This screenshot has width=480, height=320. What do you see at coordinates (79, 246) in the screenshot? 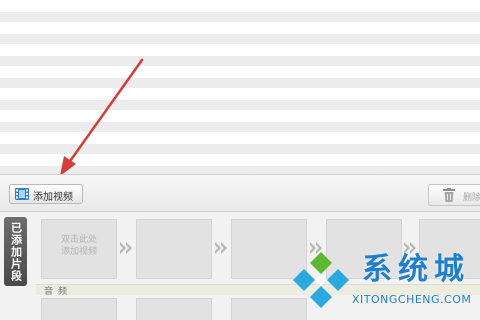
I see `add-video-hint: 双击此处 添加视频` at bounding box center [79, 246].